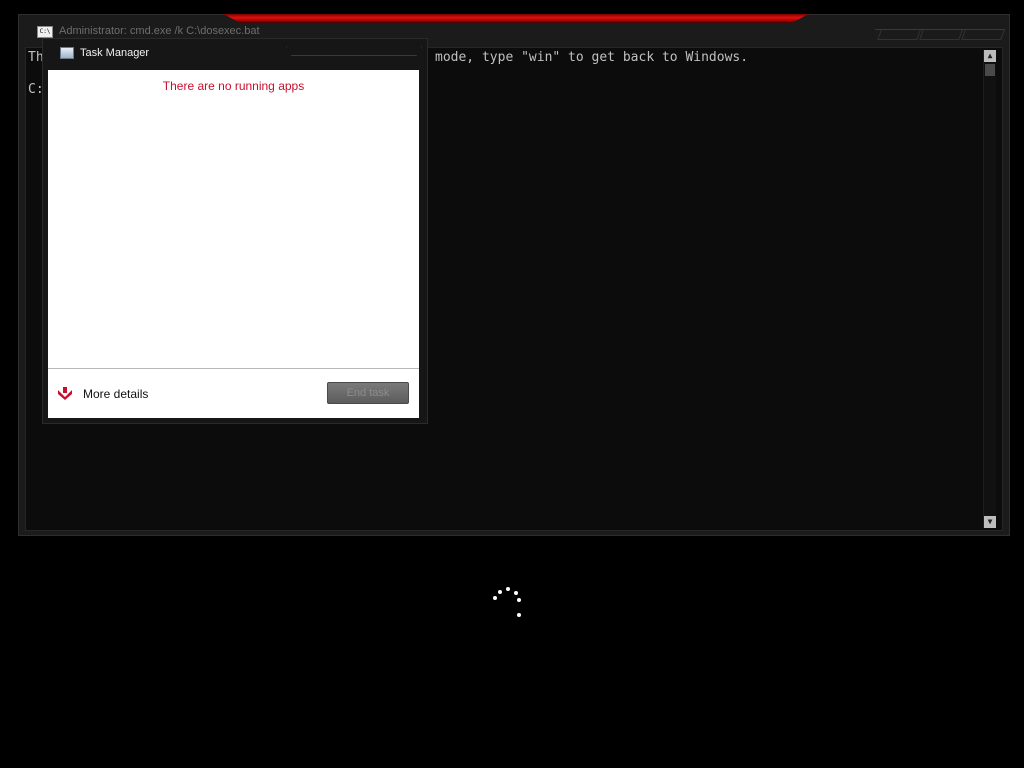 The image size is (1024, 768). I want to click on empty-apps-message: There are no running apps, so click(233, 86).